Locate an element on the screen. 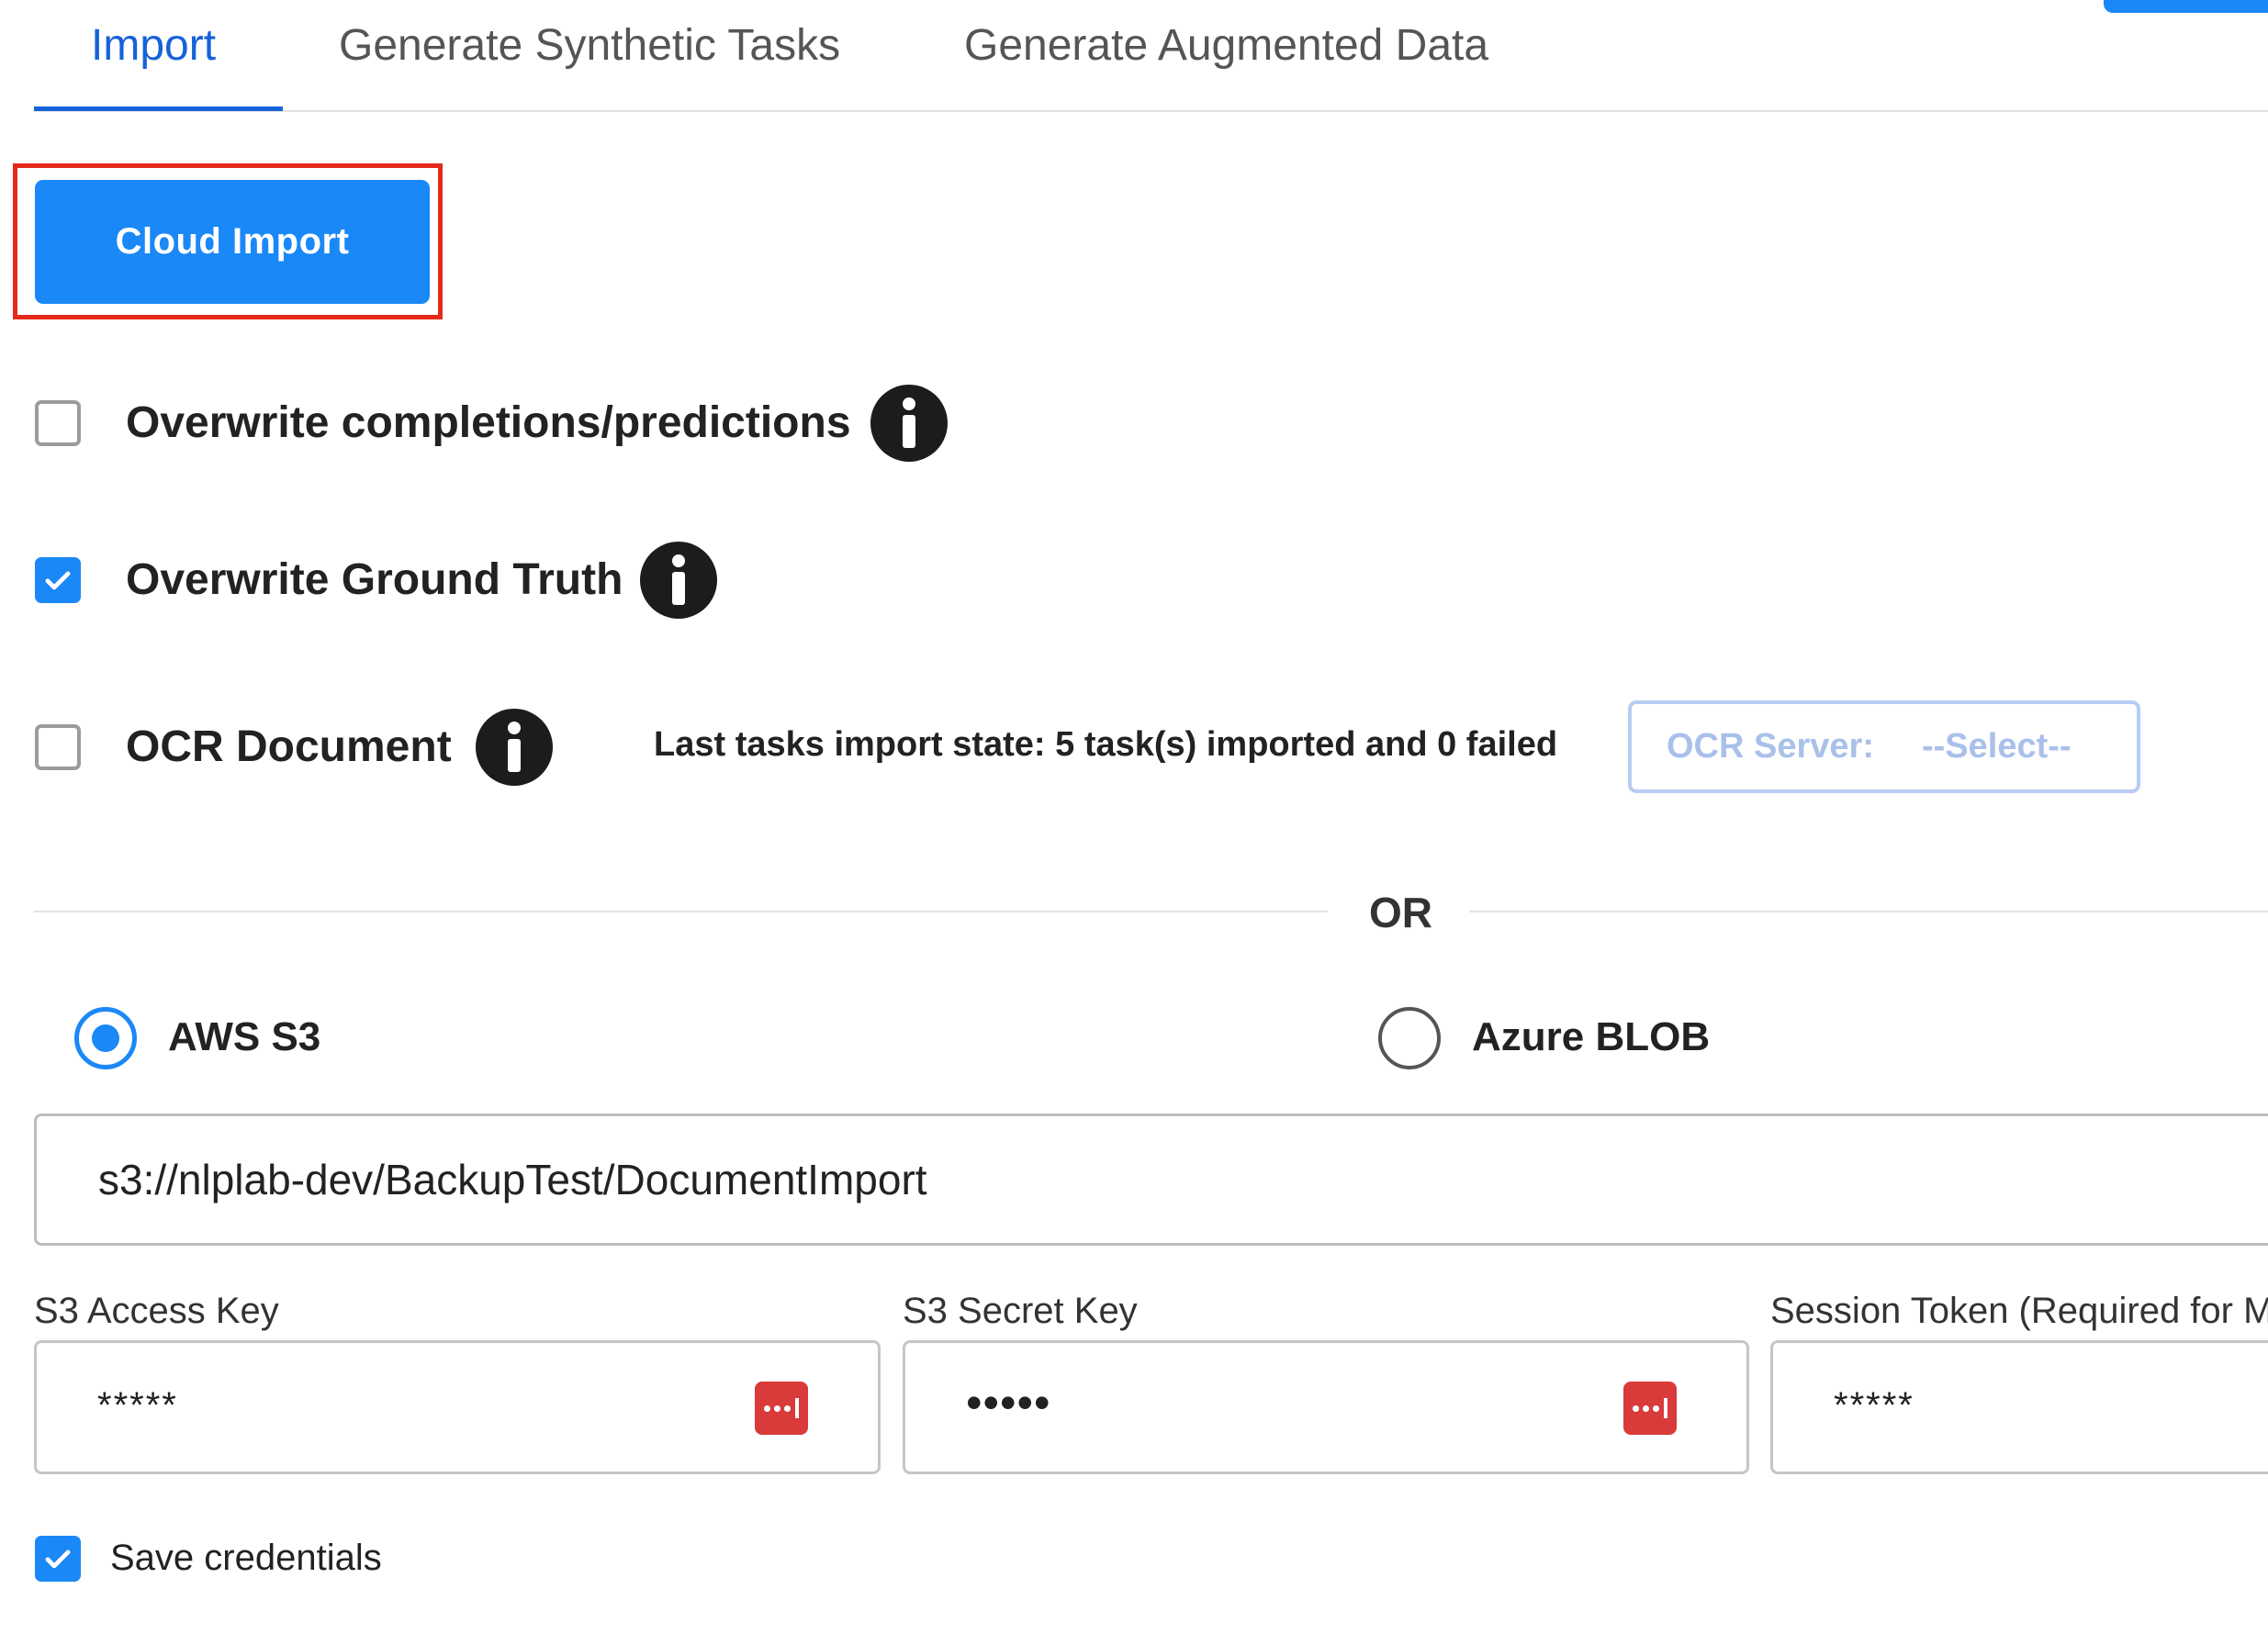 Image resolution: width=2268 pixels, height=1645 pixels. azure-blob-label: Azure BLOB is located at coordinates (1591, 1036).